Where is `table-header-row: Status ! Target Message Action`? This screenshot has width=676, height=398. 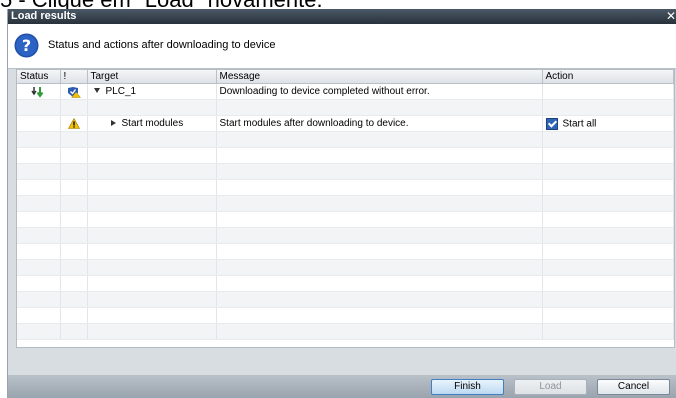 table-header-row: Status ! Target Message Action is located at coordinates (345, 77).